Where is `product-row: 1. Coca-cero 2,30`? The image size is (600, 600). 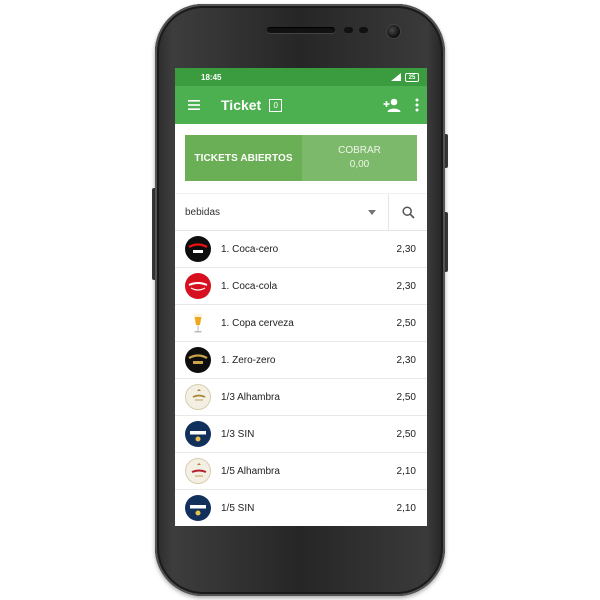 product-row: 1. Coca-cero 2,30 is located at coordinates (301, 249).